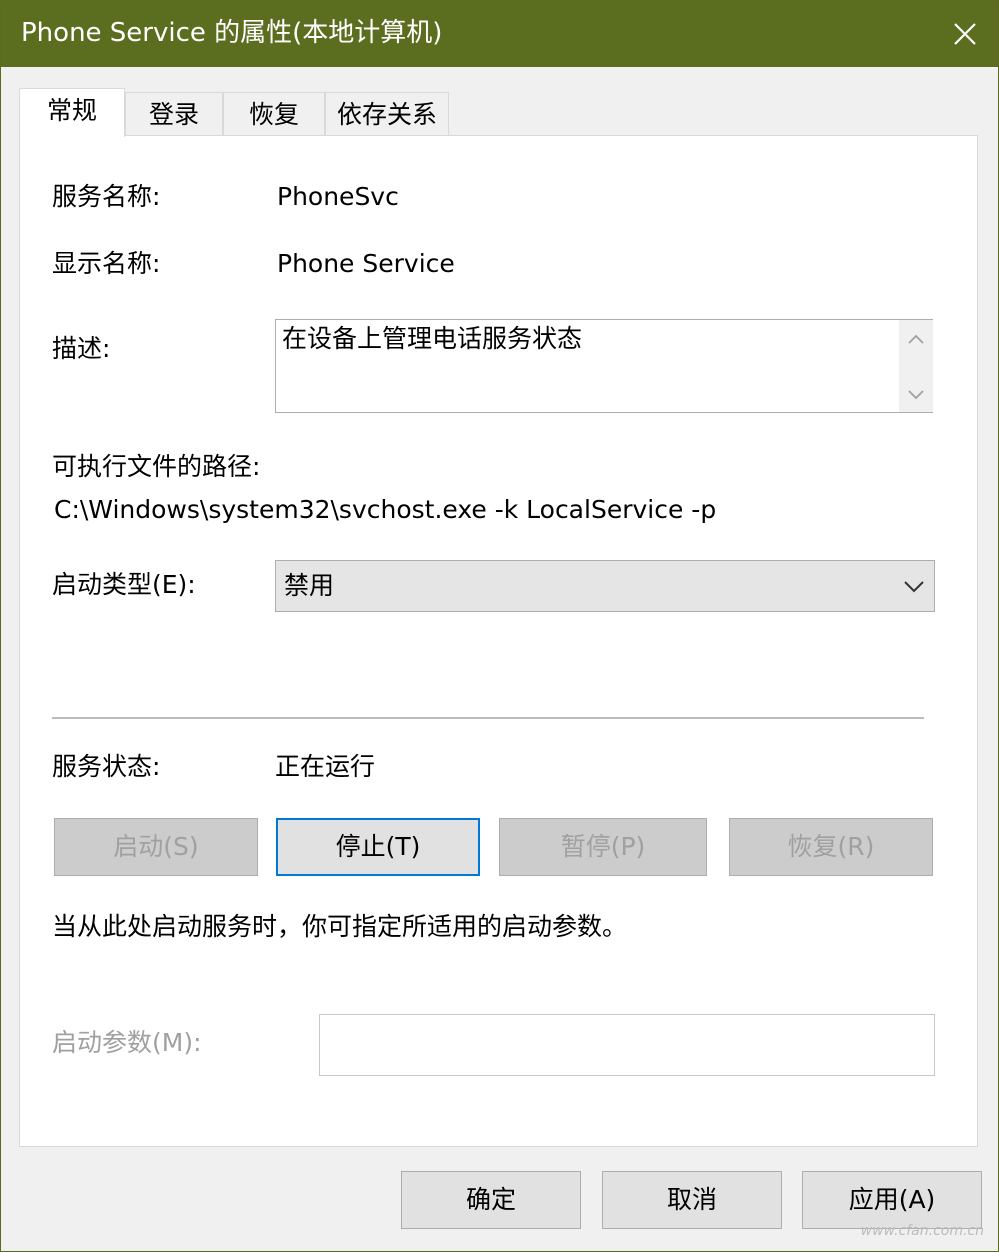 Image resolution: width=999 pixels, height=1252 pixels. What do you see at coordinates (274, 114) in the screenshot?
I see `tab-recovery: 恢复` at bounding box center [274, 114].